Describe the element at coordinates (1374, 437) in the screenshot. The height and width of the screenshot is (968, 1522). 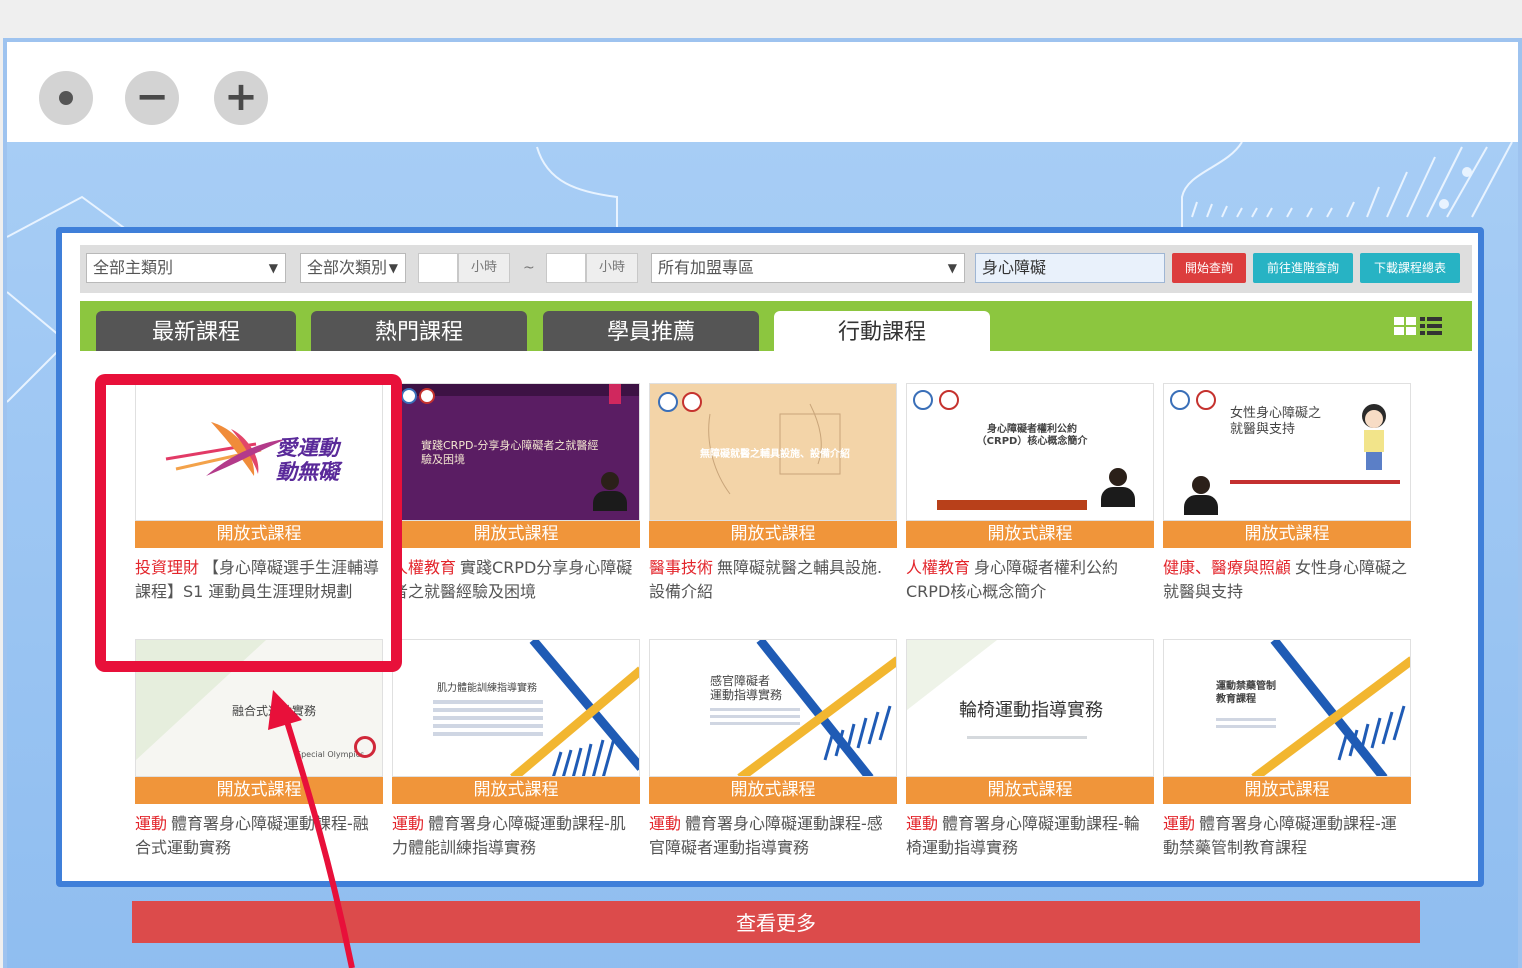
I see `cartoon-woman-icon` at that location.